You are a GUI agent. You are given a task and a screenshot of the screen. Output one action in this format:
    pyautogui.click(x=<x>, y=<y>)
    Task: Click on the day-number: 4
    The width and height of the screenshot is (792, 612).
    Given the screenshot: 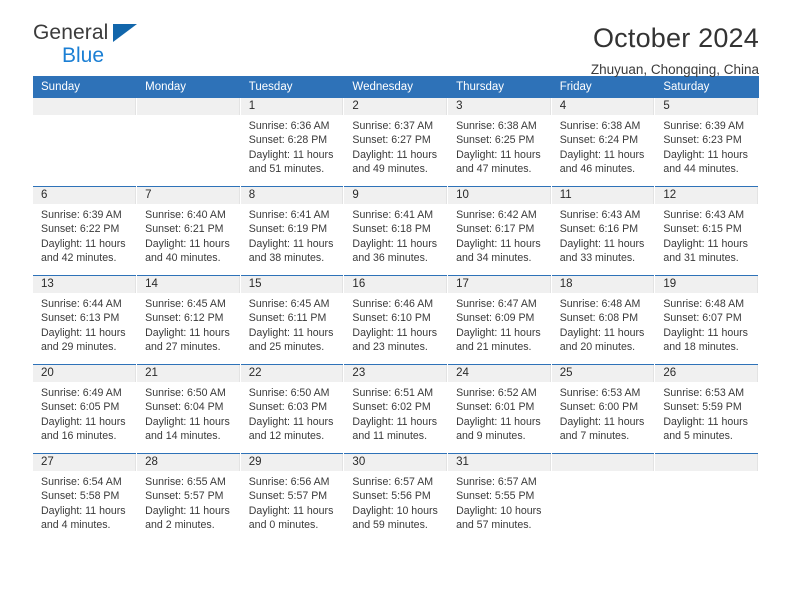 What is the action you would take?
    pyautogui.click(x=603, y=106)
    